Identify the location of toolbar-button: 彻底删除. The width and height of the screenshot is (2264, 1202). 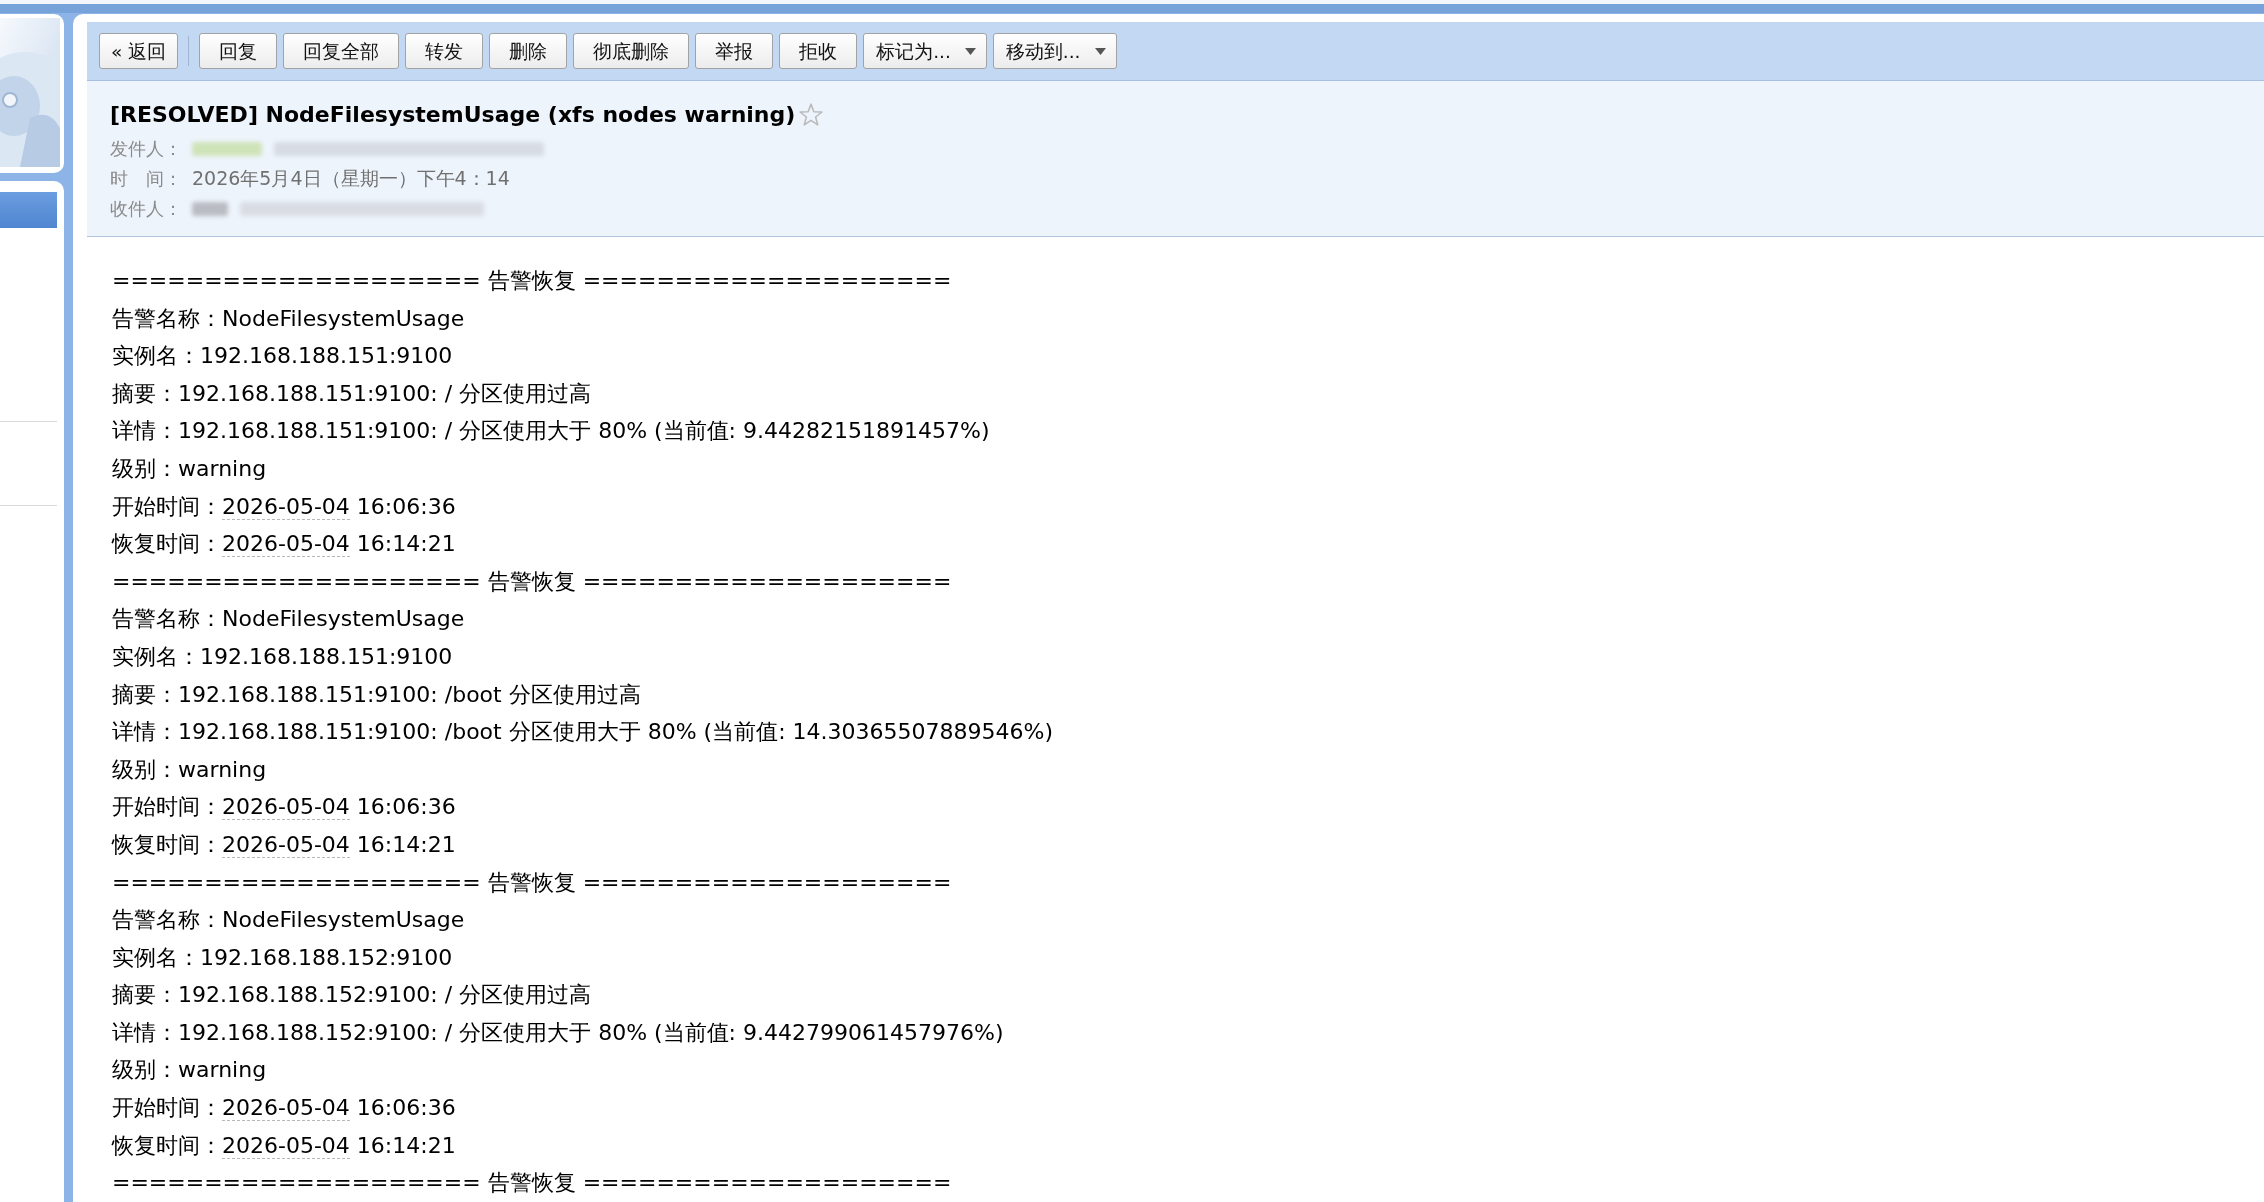
(631, 51).